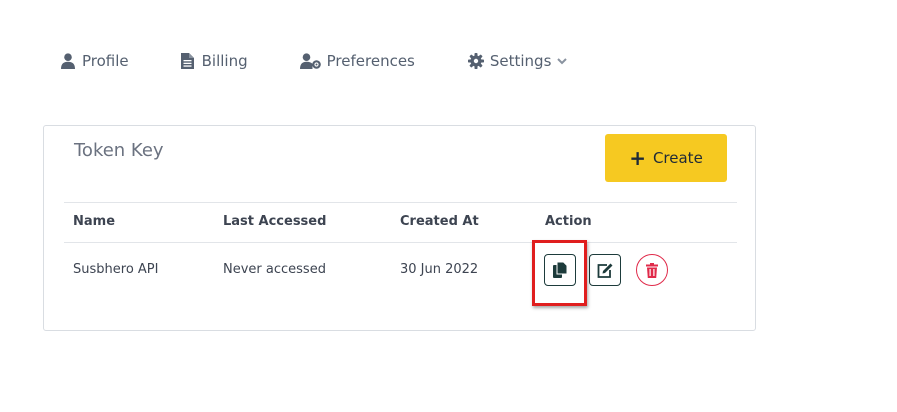  What do you see at coordinates (476, 61) in the screenshot?
I see `gear-icon` at bounding box center [476, 61].